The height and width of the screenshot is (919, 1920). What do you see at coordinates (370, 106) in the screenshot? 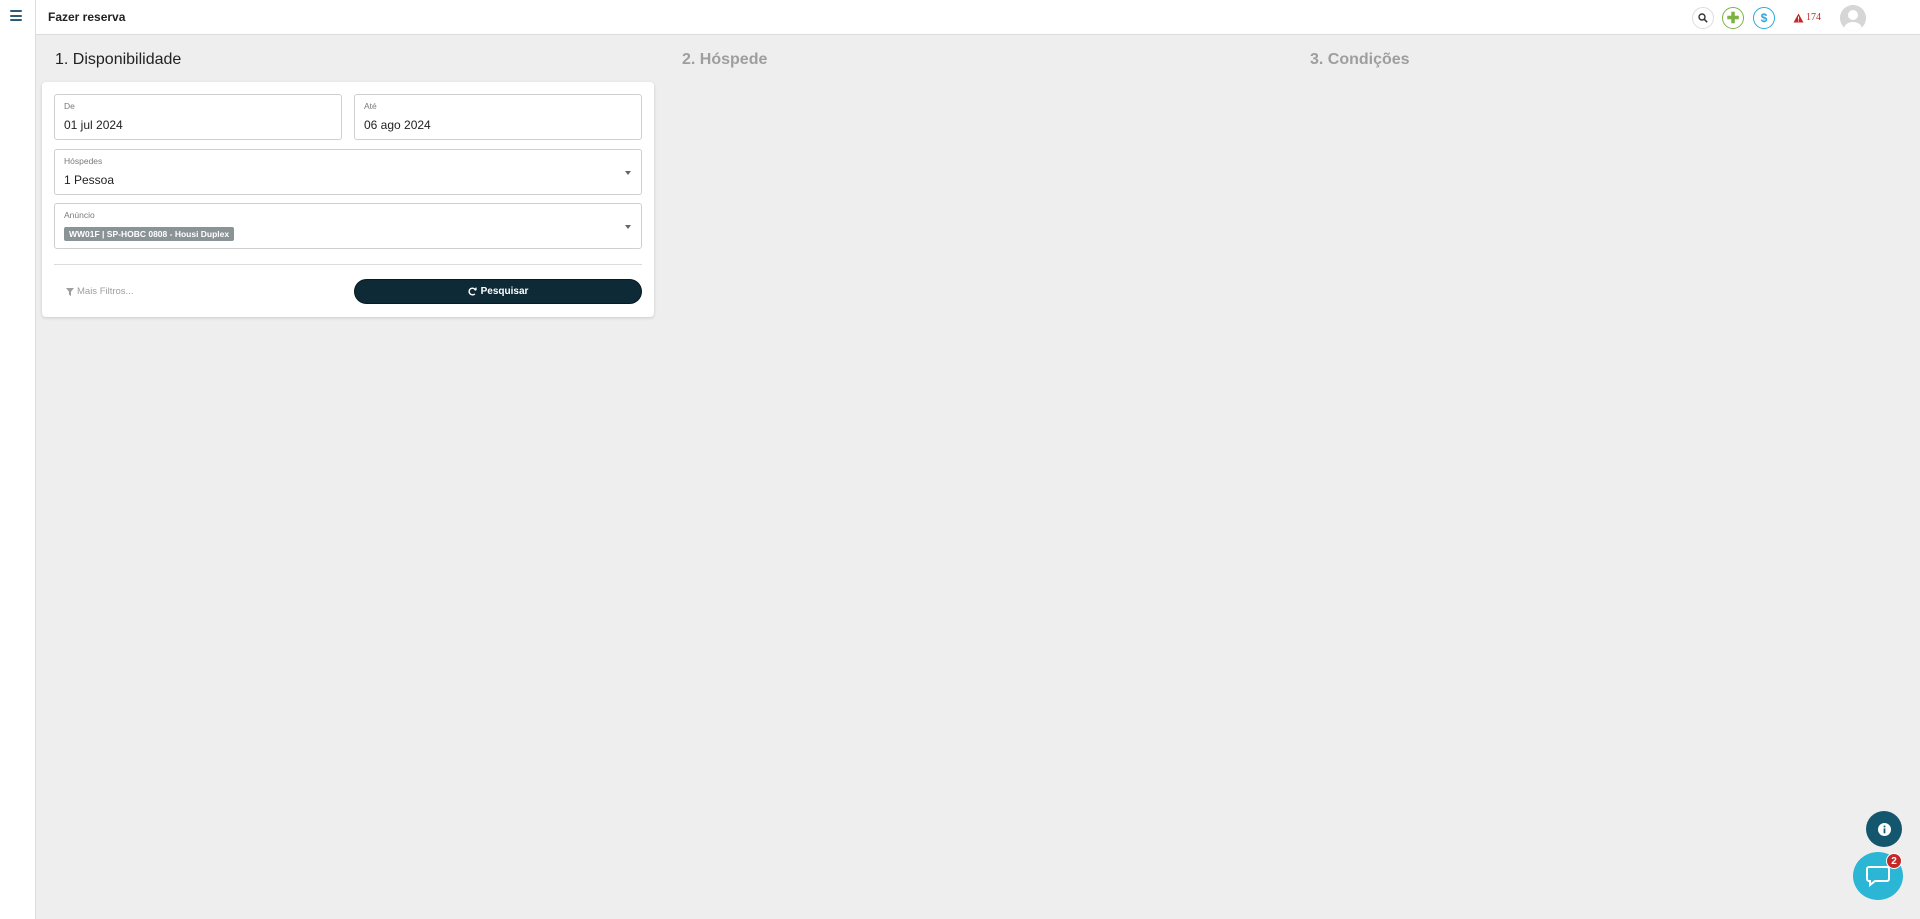
I see `to-date-label: Até` at bounding box center [370, 106].